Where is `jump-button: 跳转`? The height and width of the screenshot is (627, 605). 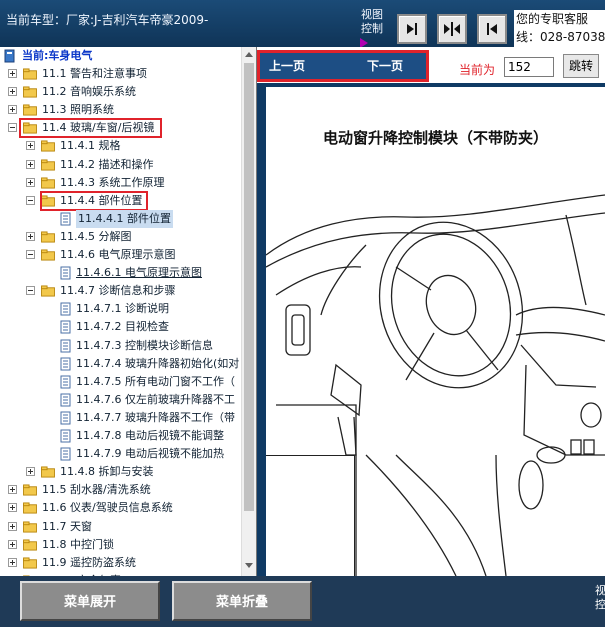 jump-button: 跳转 is located at coordinates (581, 66).